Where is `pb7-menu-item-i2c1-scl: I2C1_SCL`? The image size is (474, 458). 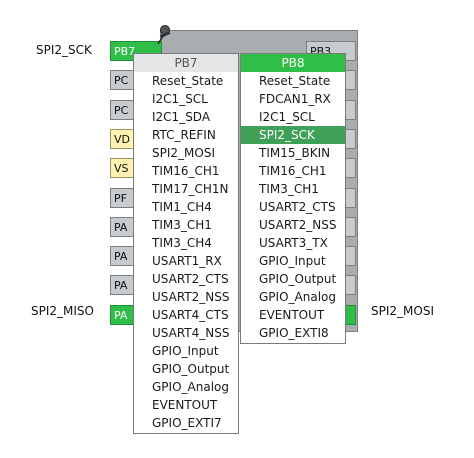 pb7-menu-item-i2c1-scl: I2C1_SCL is located at coordinates (186, 99).